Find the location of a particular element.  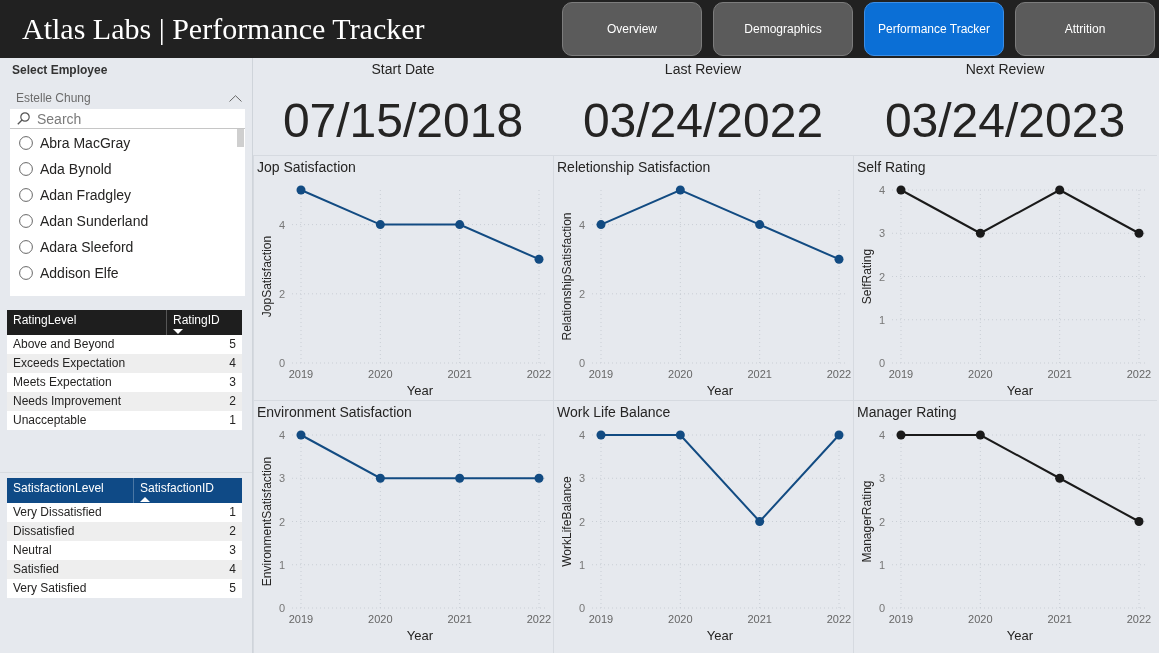

employee-option: Adan Fradgley is located at coordinates (71, 195).